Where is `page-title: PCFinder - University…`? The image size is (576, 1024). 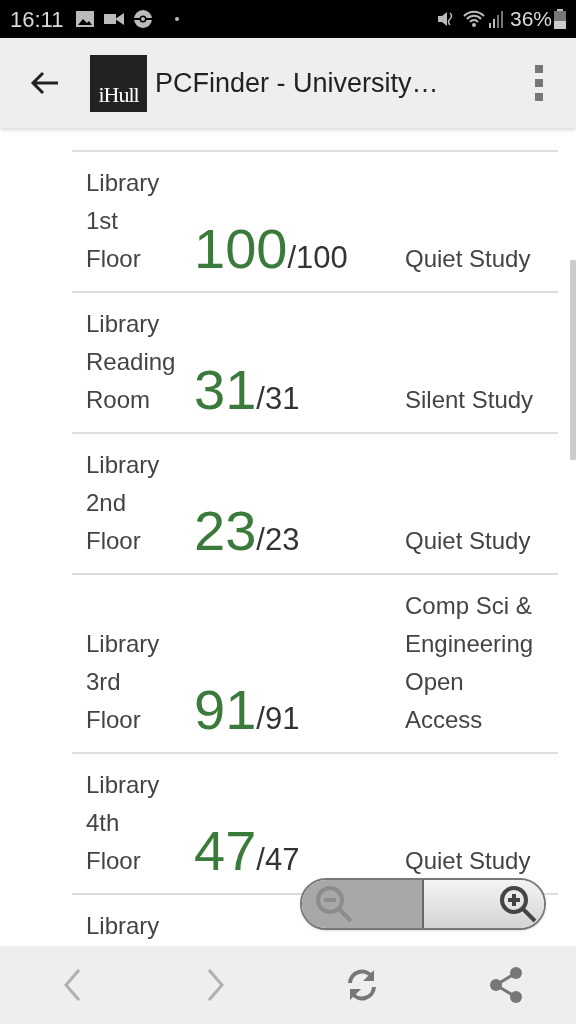
page-title: PCFinder - University… is located at coordinates (297, 83).